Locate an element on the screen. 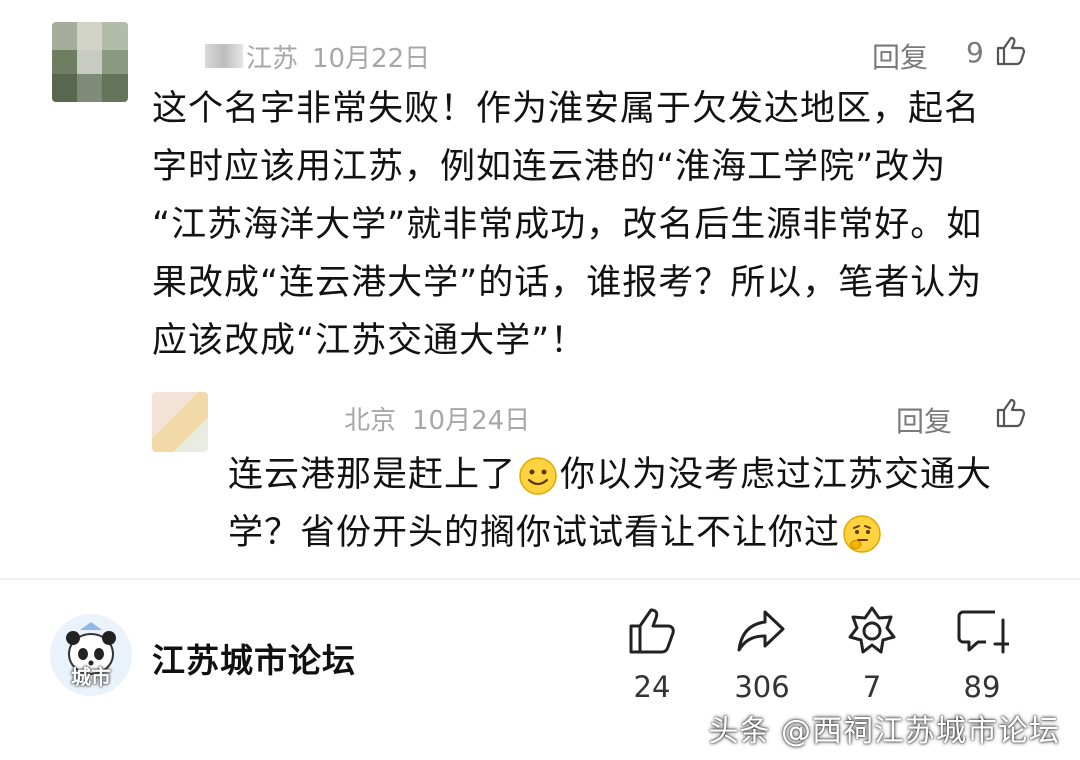 Image resolution: width=1080 pixels, height=760 pixels. comment-icon is located at coordinates (985, 632).